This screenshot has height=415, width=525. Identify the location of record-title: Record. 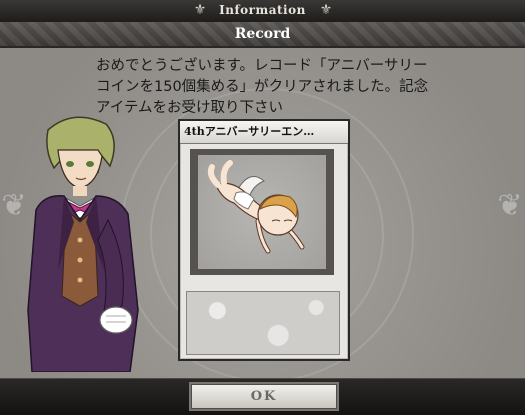
(262, 34).